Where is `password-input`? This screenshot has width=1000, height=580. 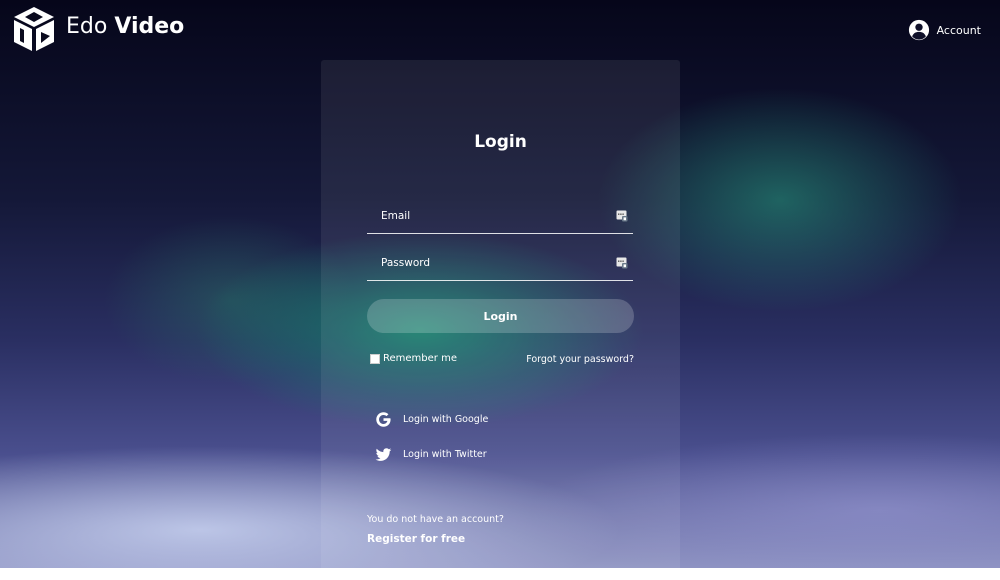
password-input is located at coordinates (500, 263).